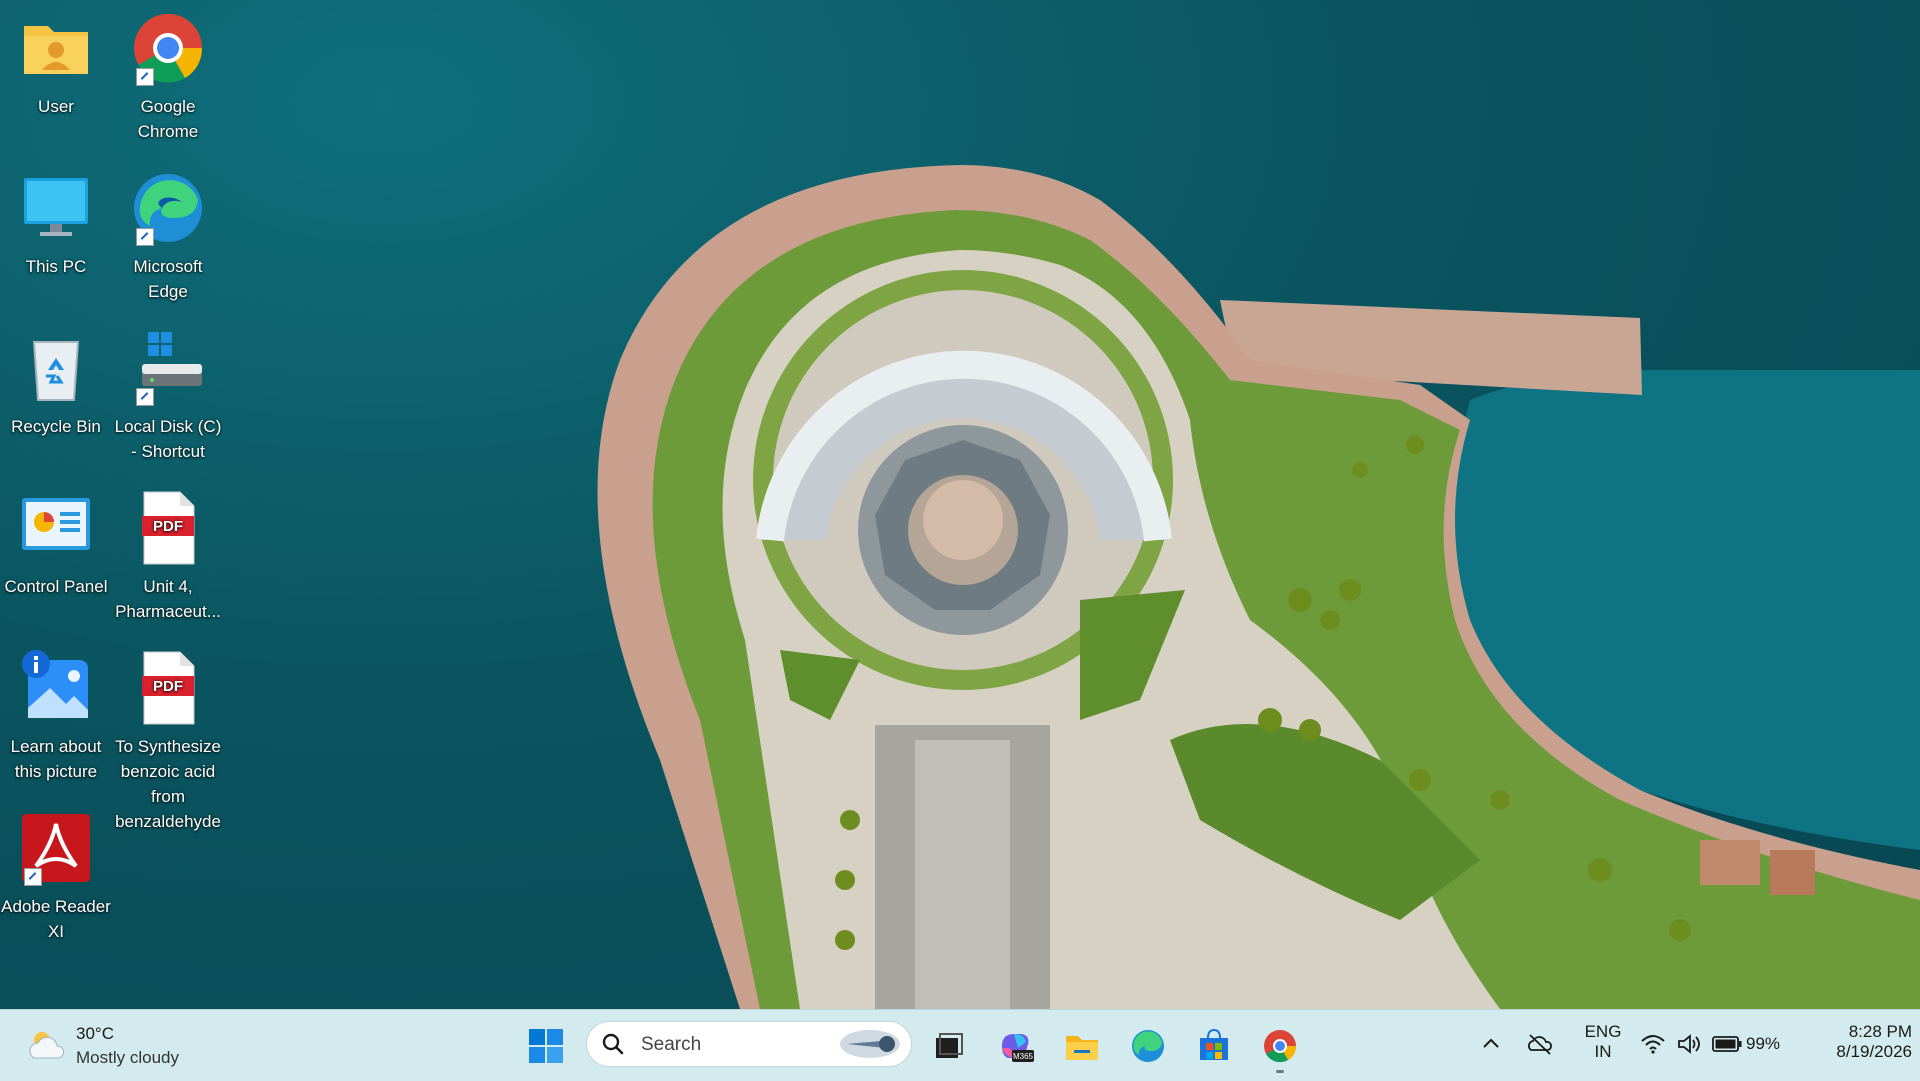 Image resolution: width=1920 pixels, height=1081 pixels. I want to click on learn-picture-icon, so click(56, 688).